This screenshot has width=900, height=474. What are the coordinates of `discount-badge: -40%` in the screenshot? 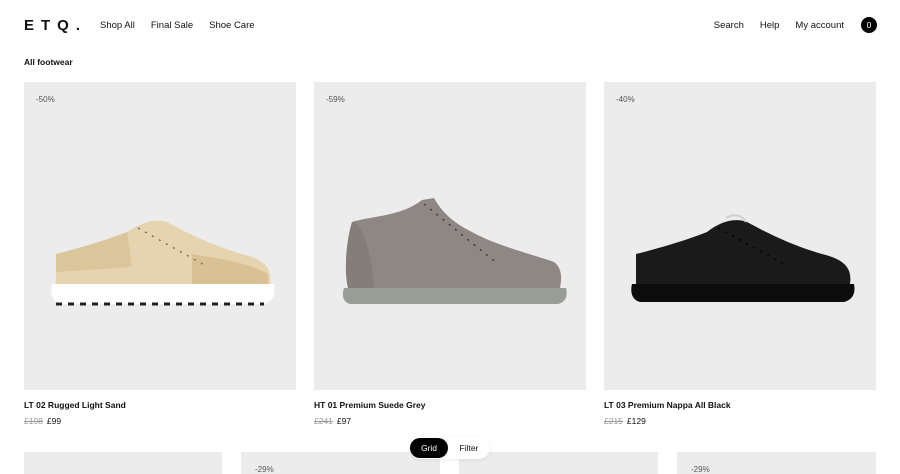 It's located at (625, 99).